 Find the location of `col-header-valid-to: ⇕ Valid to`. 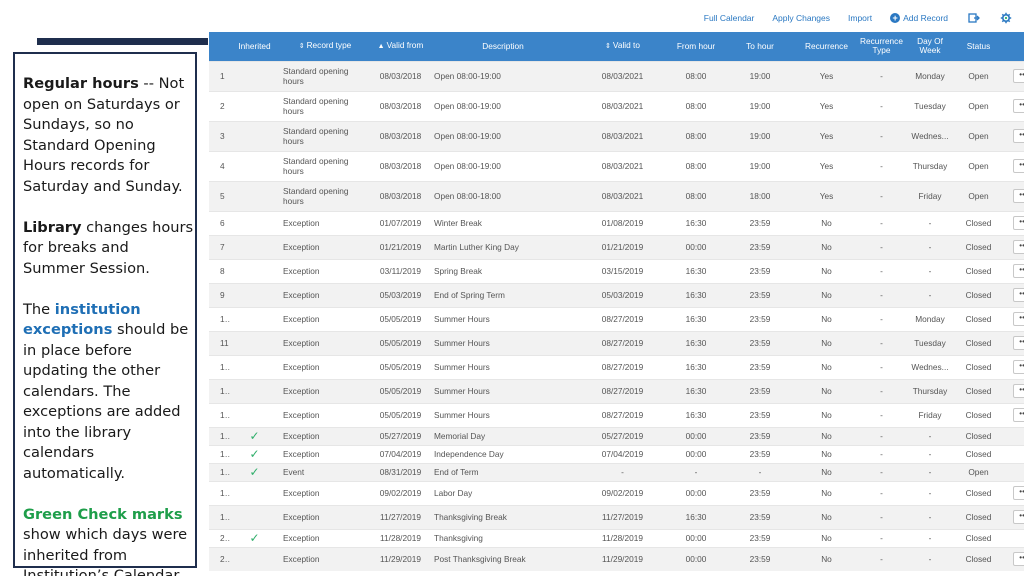

col-header-valid-to: ⇕ Valid to is located at coordinates (622, 46).